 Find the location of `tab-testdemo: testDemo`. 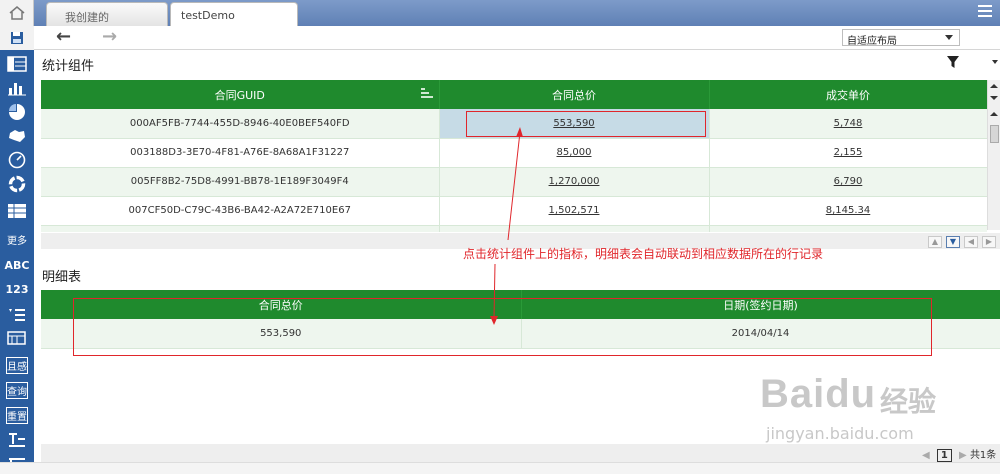

tab-testdemo: testDemo is located at coordinates (234, 14).